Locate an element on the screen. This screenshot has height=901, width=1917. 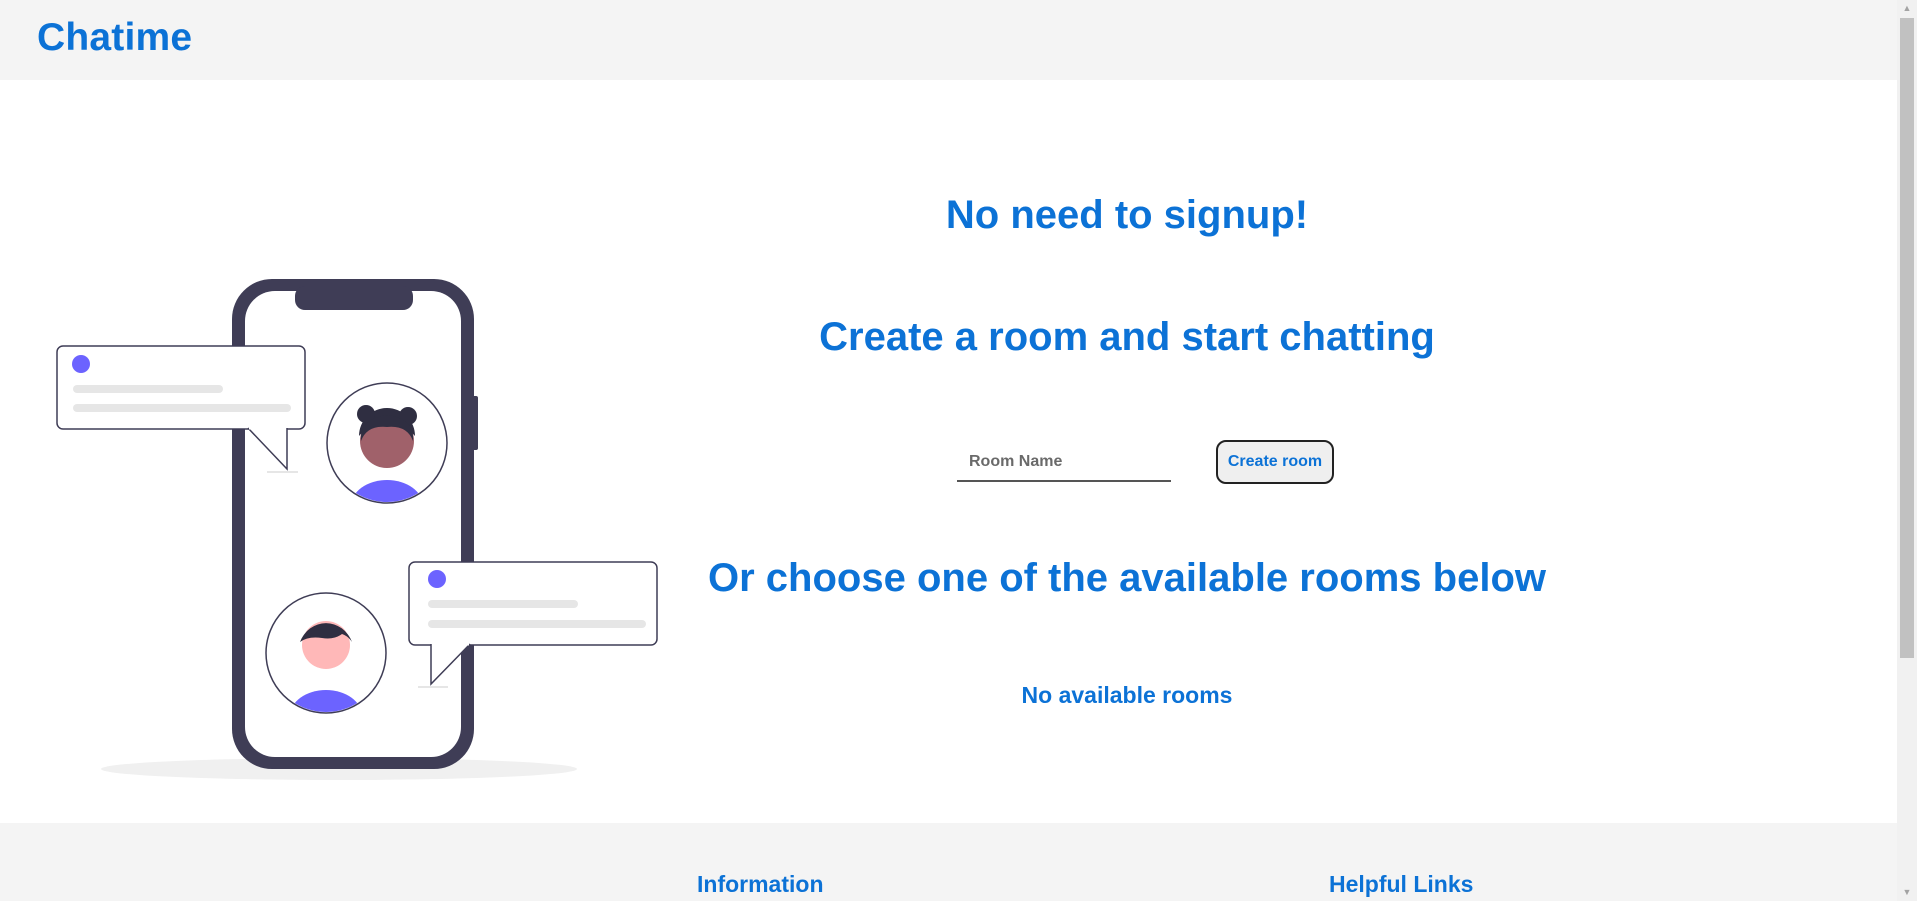
scroll-up-icon: ▲ is located at coordinates (1907, 8).